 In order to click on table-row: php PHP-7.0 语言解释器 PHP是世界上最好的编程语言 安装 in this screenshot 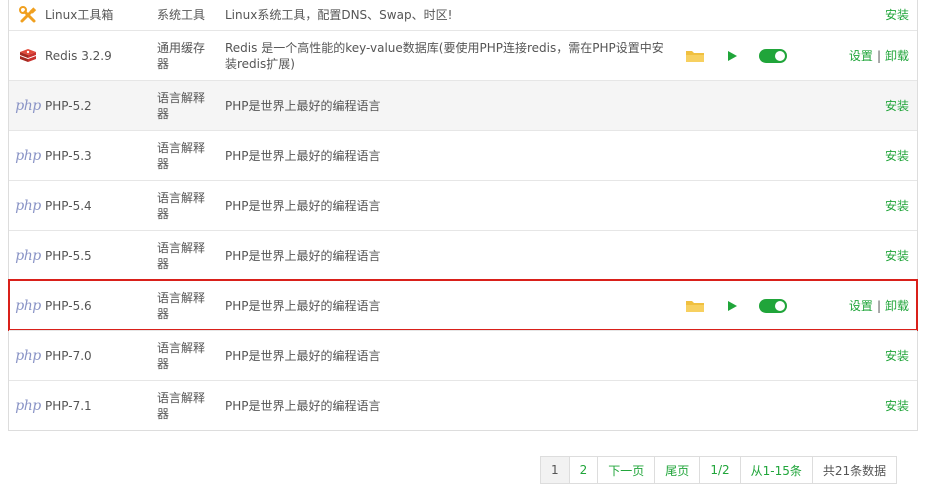, I will do `click(463, 355)`.